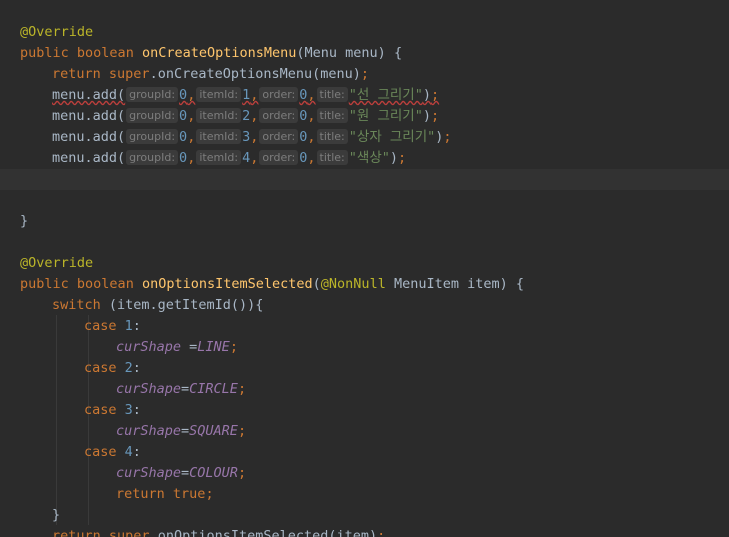  What do you see at coordinates (213, 389) in the screenshot?
I see `code-token: CIRCLE` at bounding box center [213, 389].